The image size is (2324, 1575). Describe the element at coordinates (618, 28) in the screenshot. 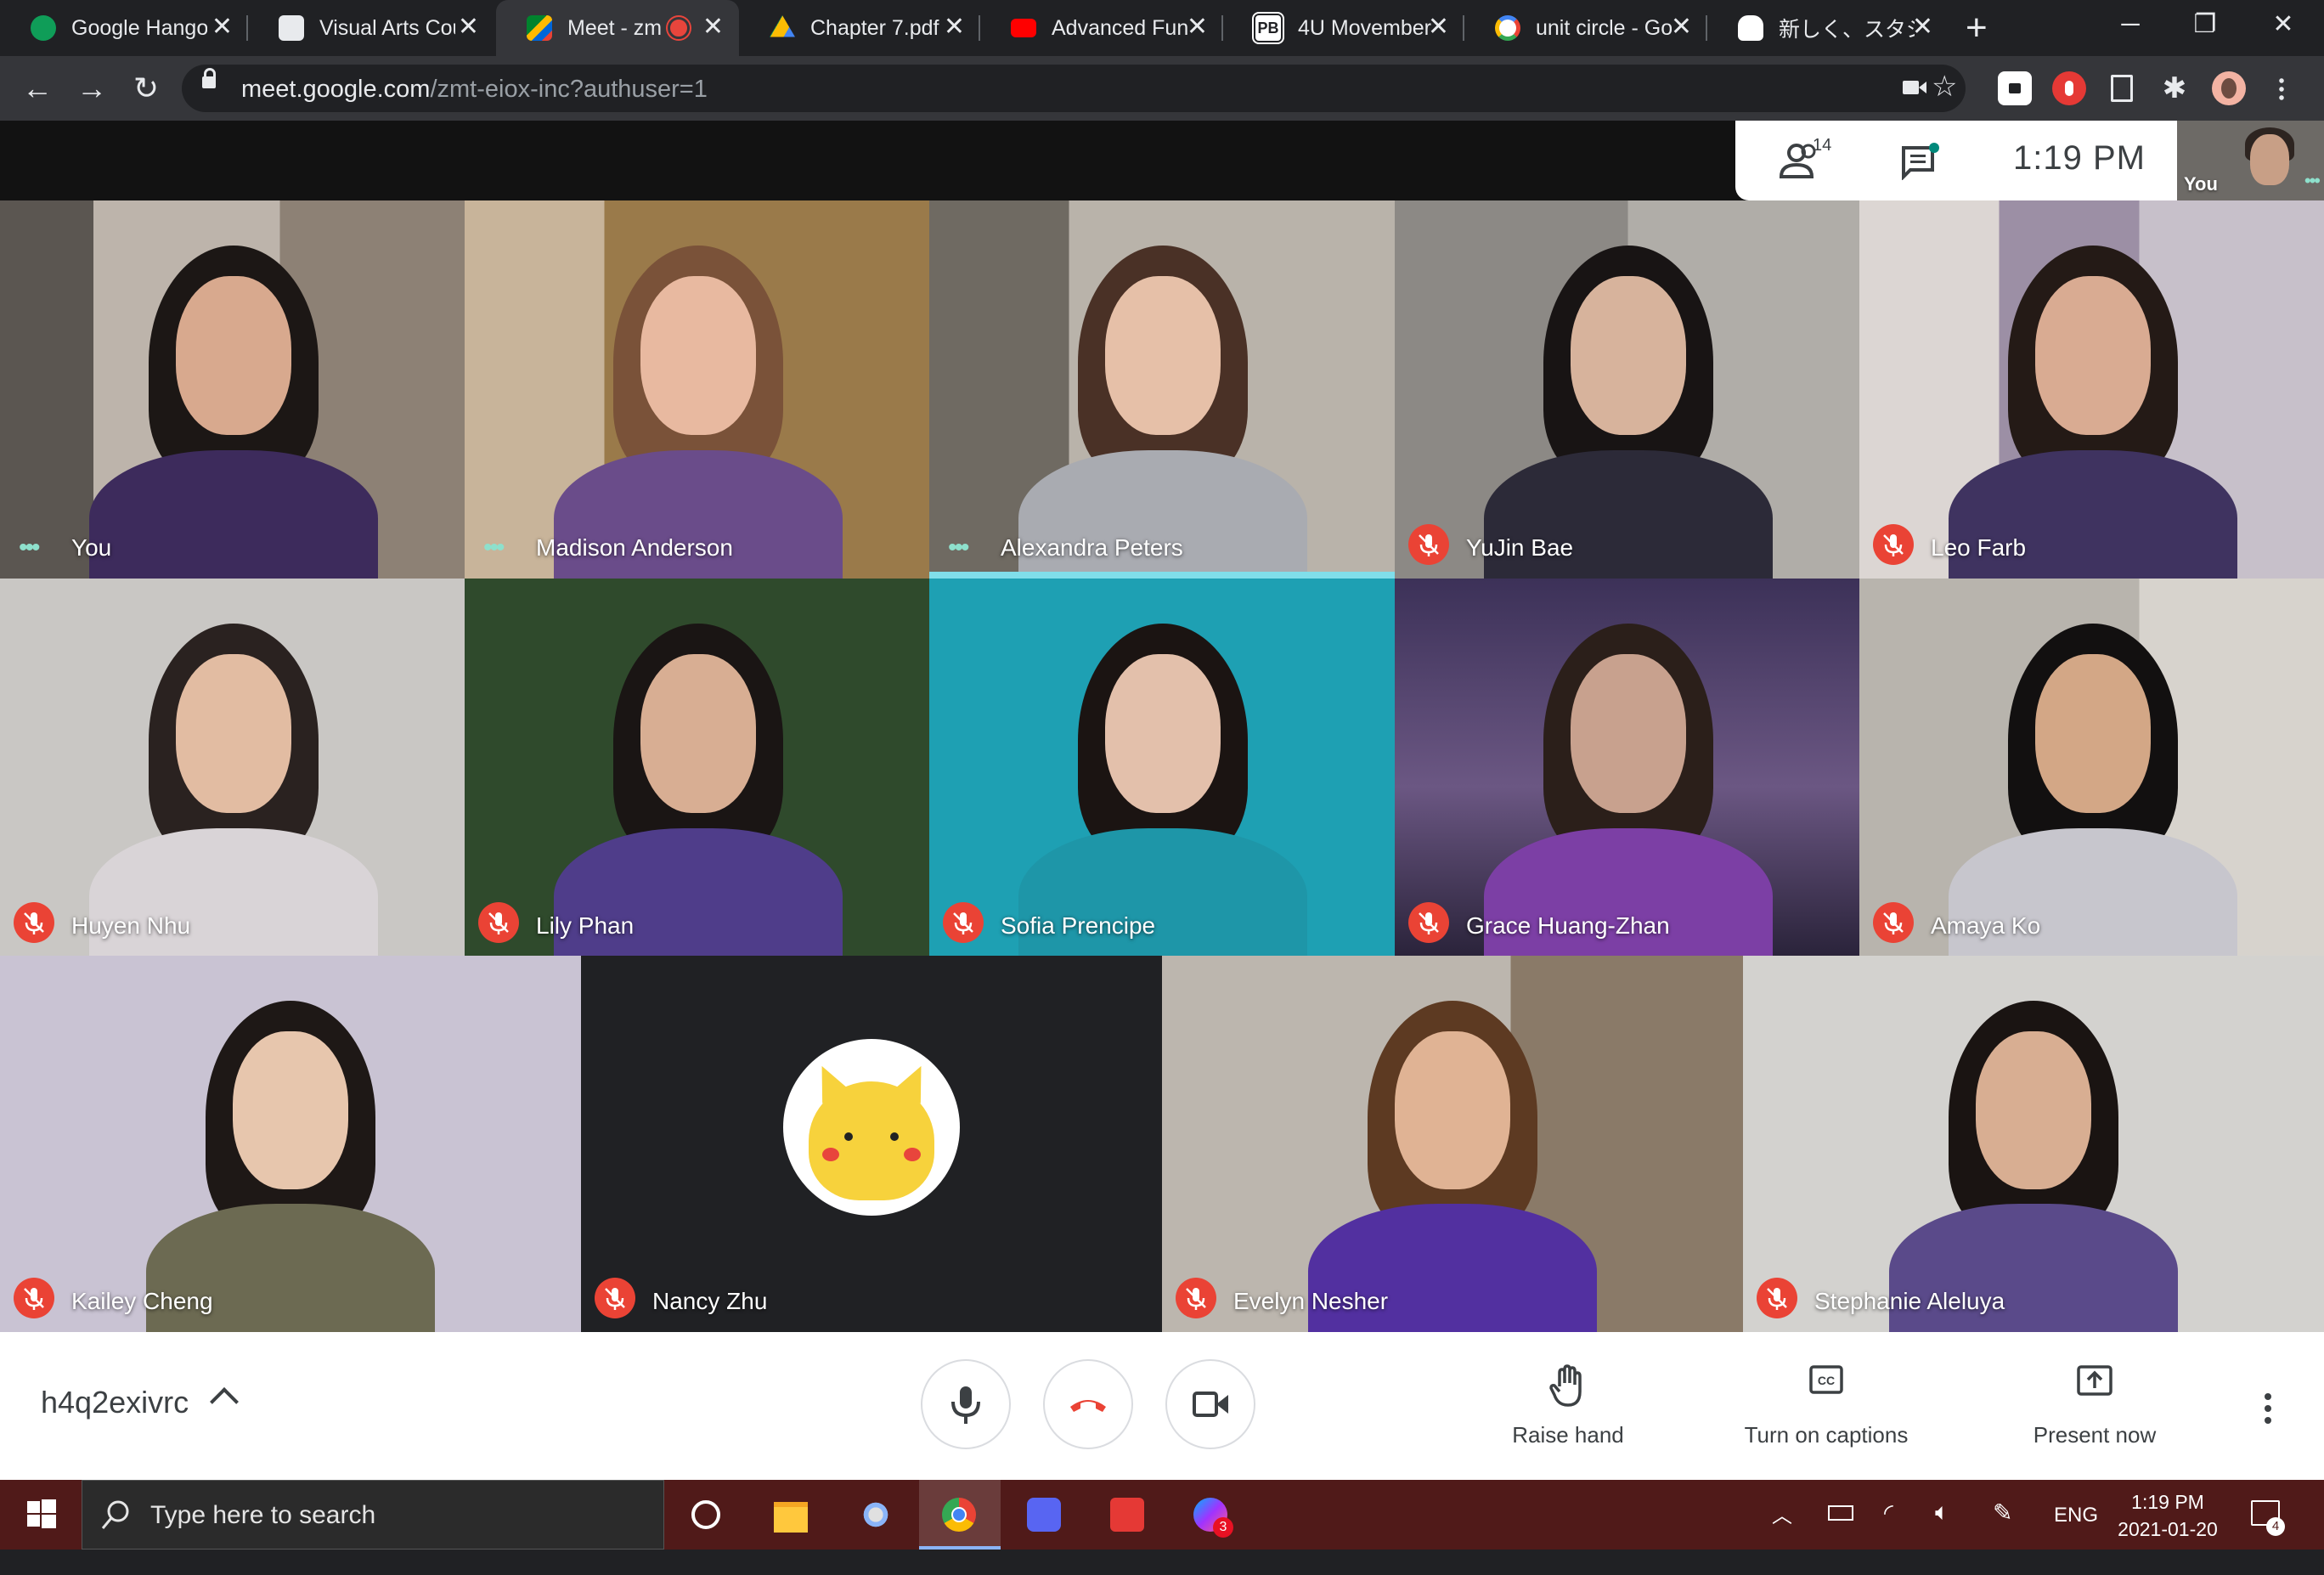

I see `tab-meet: Meet - zm ✕` at that location.